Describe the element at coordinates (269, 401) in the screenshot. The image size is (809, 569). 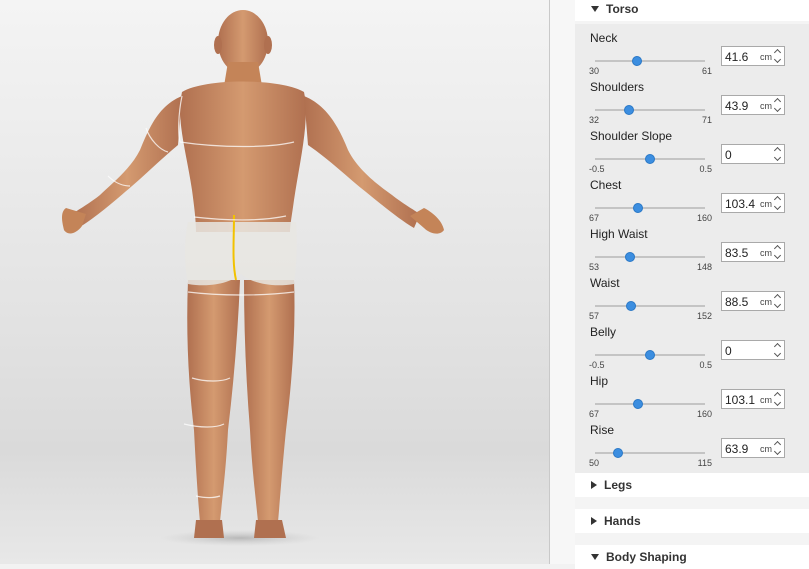
I see `right-leg` at that location.